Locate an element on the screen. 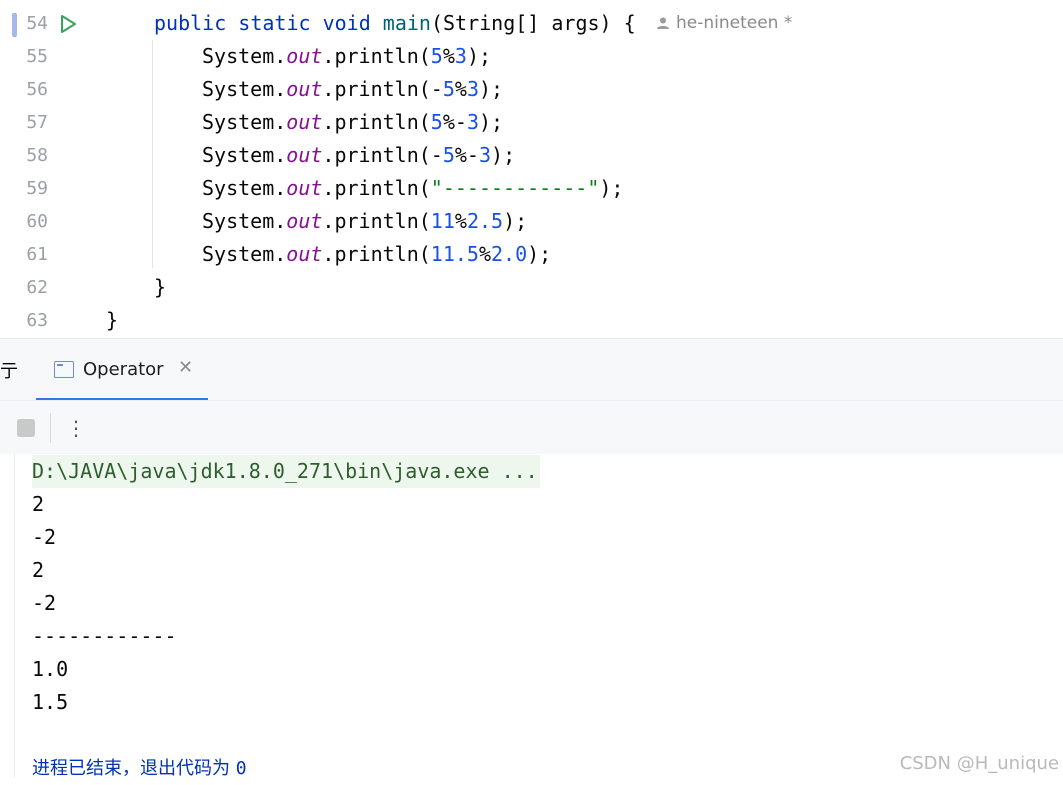 The width and height of the screenshot is (1063, 785). code-text: System.out.println(-5%3); is located at coordinates (353, 89).